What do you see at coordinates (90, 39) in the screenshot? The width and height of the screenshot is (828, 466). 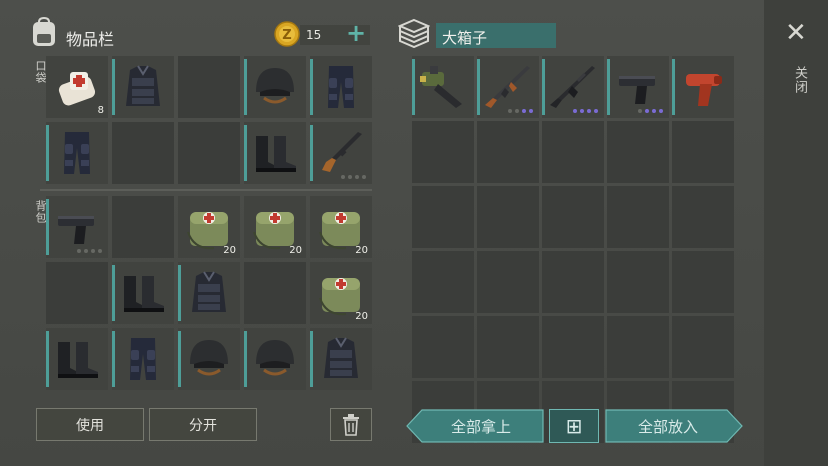 I see `inventory-title: 物品栏` at bounding box center [90, 39].